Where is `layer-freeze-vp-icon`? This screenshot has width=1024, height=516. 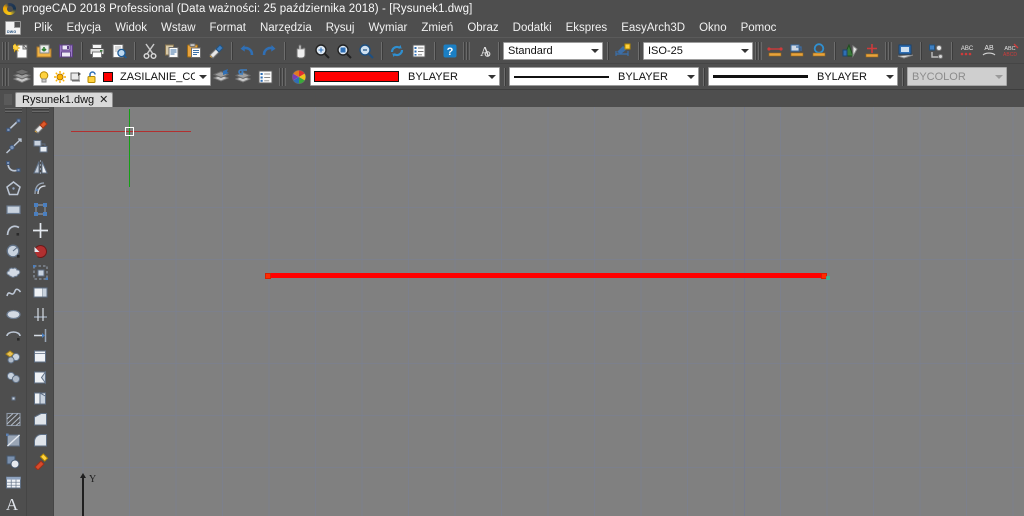
layer-freeze-vp-icon is located at coordinates (76, 77).